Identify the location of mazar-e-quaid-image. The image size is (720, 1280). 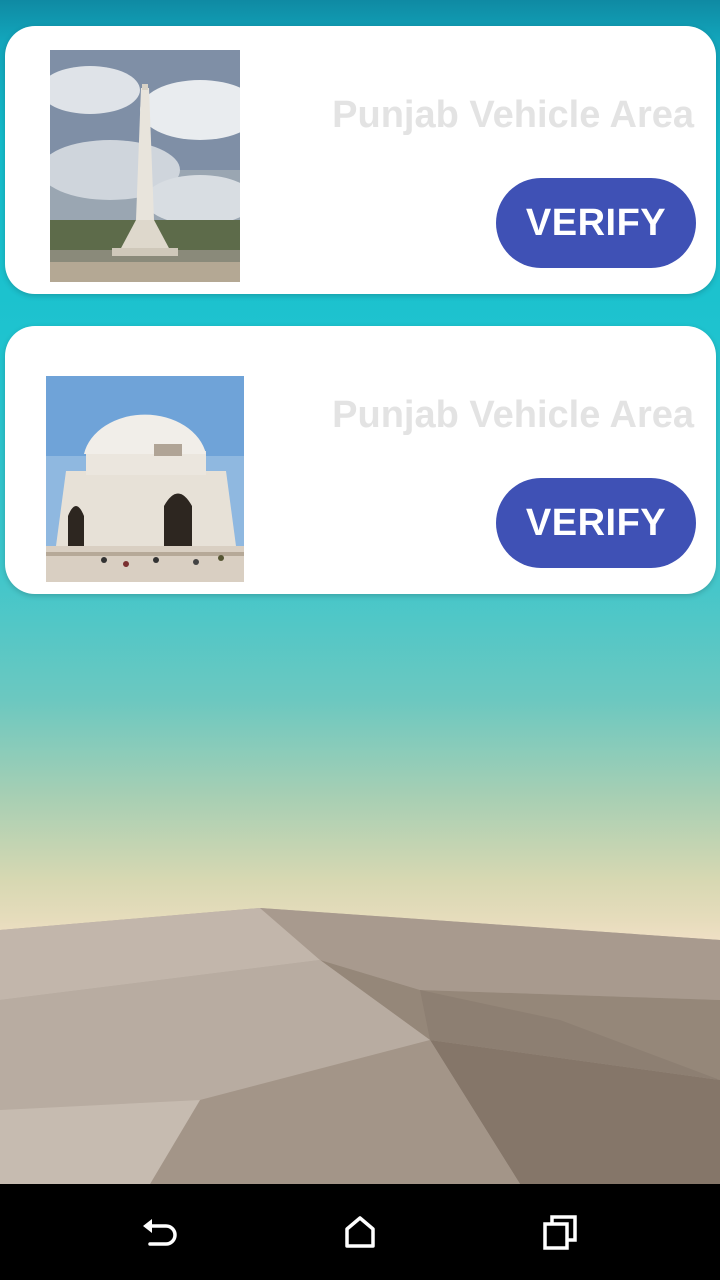
(145, 479).